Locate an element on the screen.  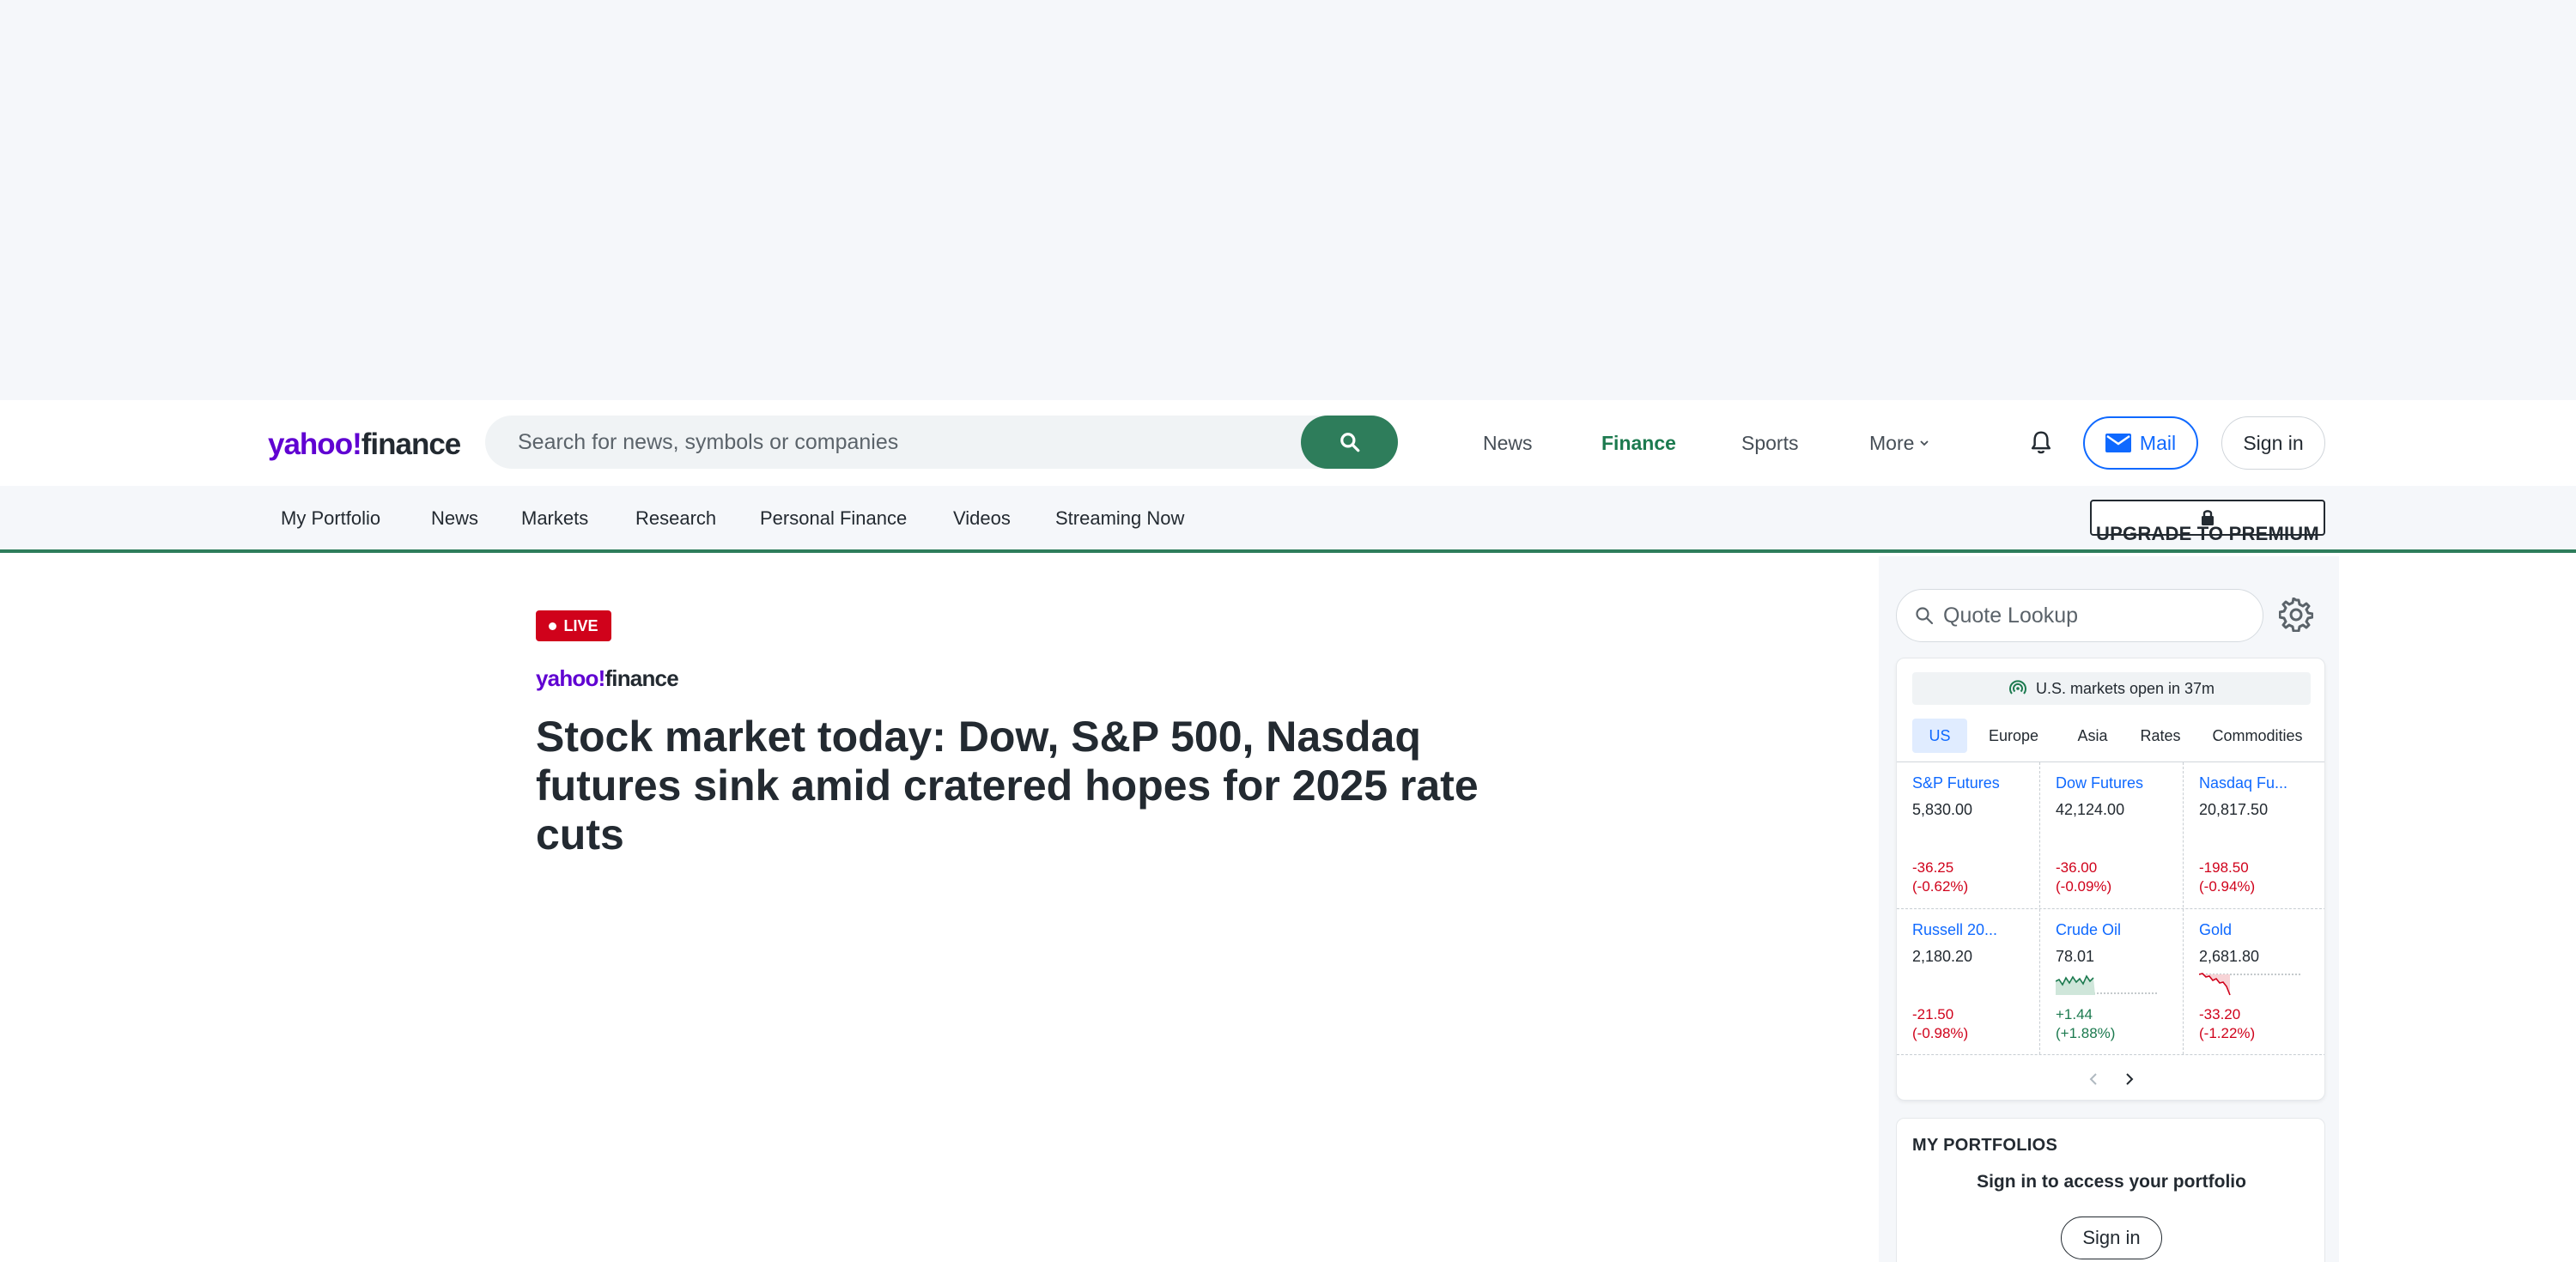
mail-icon is located at coordinates (2118, 443).